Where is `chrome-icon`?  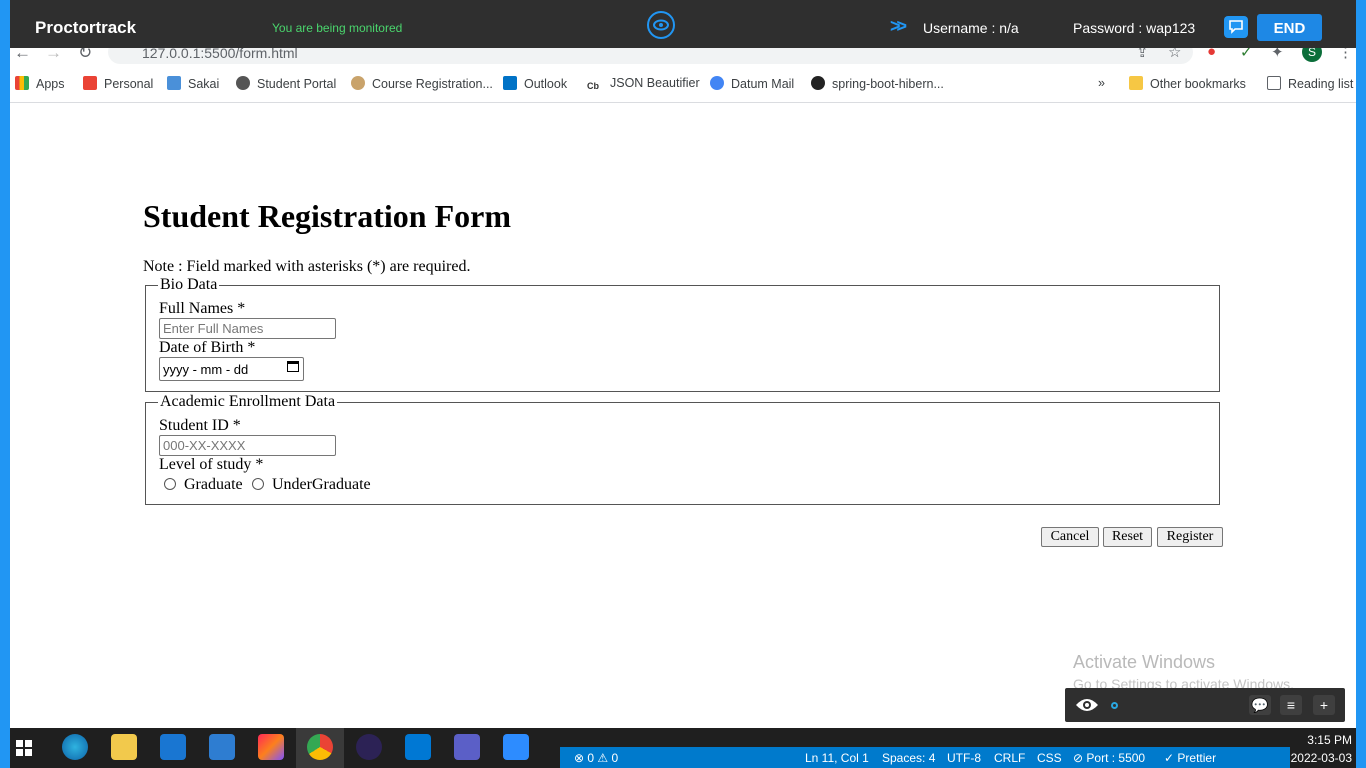 chrome-icon is located at coordinates (320, 747).